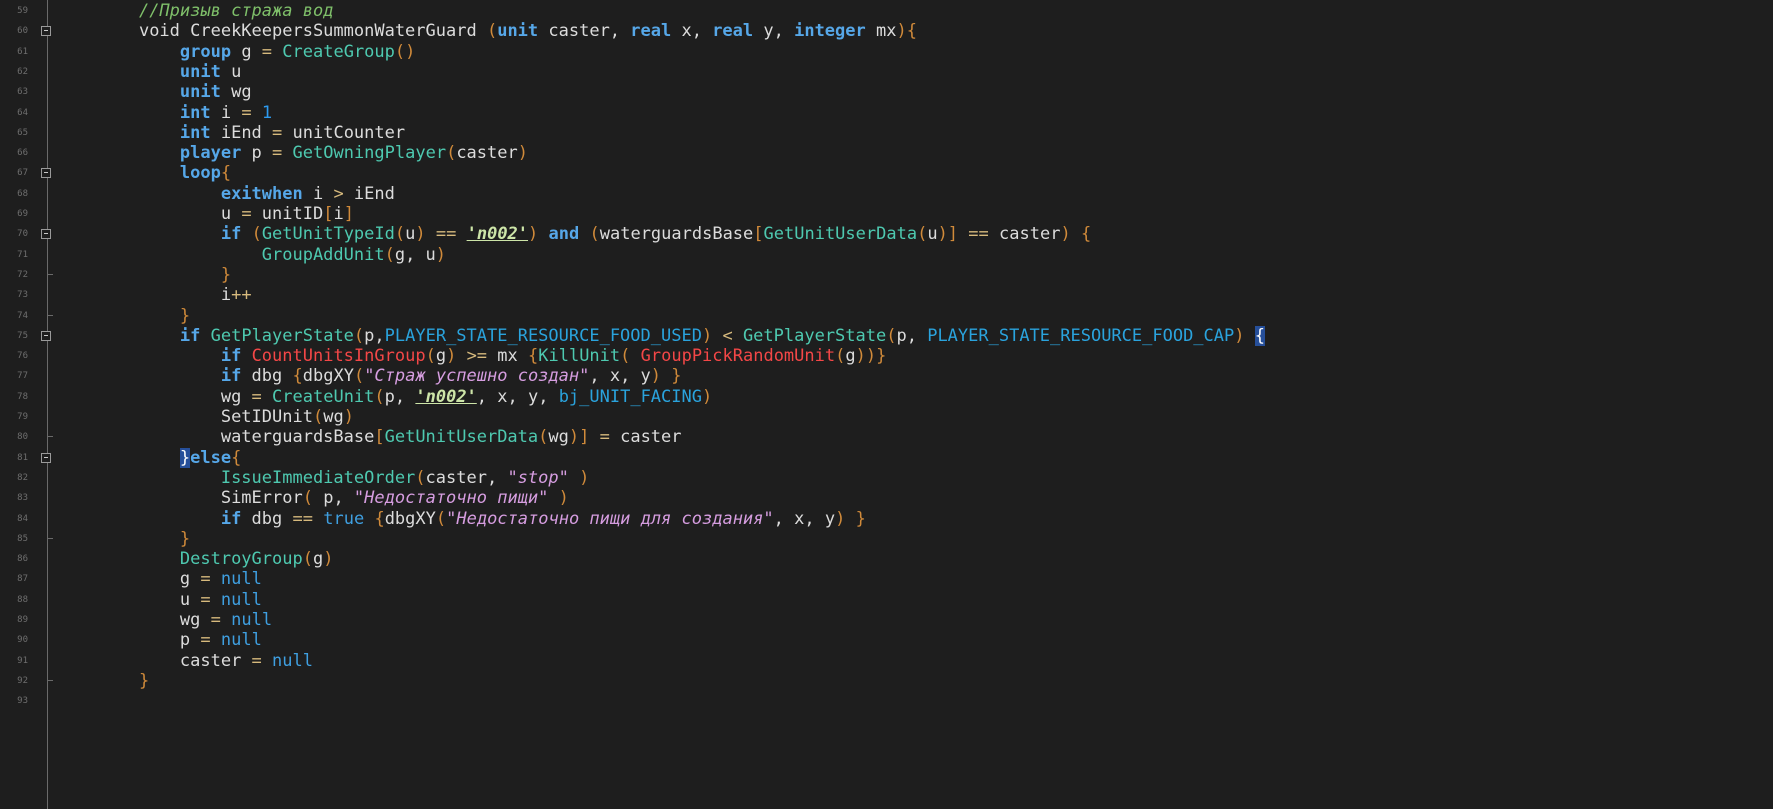 This screenshot has width=1773, height=809. What do you see at coordinates (840, 234) in the screenshot?
I see `code-token: GetUnitUserData` at bounding box center [840, 234].